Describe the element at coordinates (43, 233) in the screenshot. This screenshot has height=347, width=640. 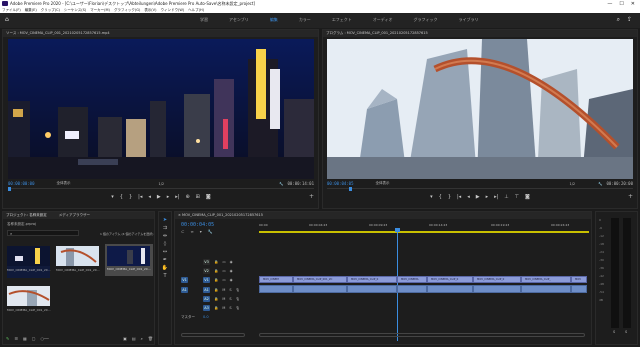
I see `project-search-input: ⌕` at that location.